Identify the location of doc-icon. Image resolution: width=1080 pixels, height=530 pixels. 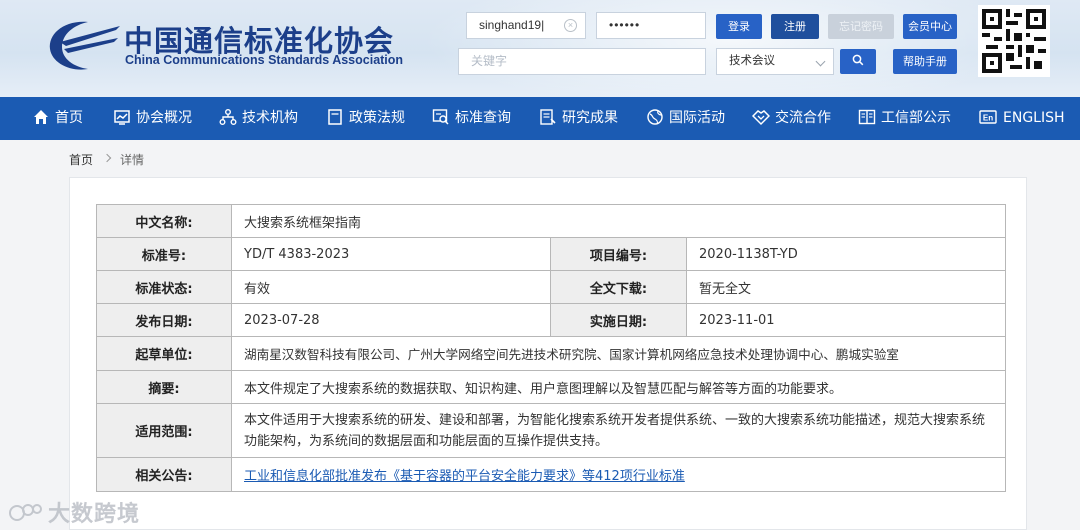
(335, 117).